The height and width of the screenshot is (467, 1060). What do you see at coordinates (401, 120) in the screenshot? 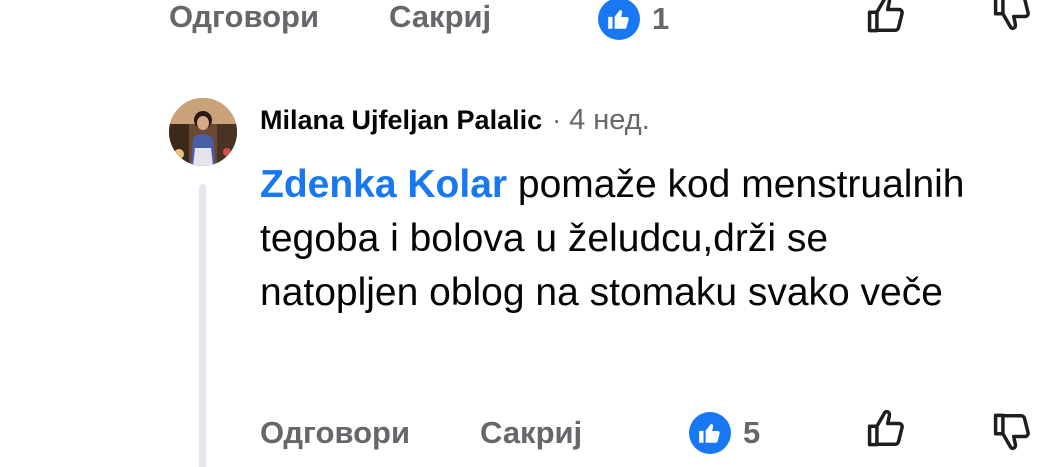
I see `author-name: Milana Ujfeljan Palalic` at bounding box center [401, 120].